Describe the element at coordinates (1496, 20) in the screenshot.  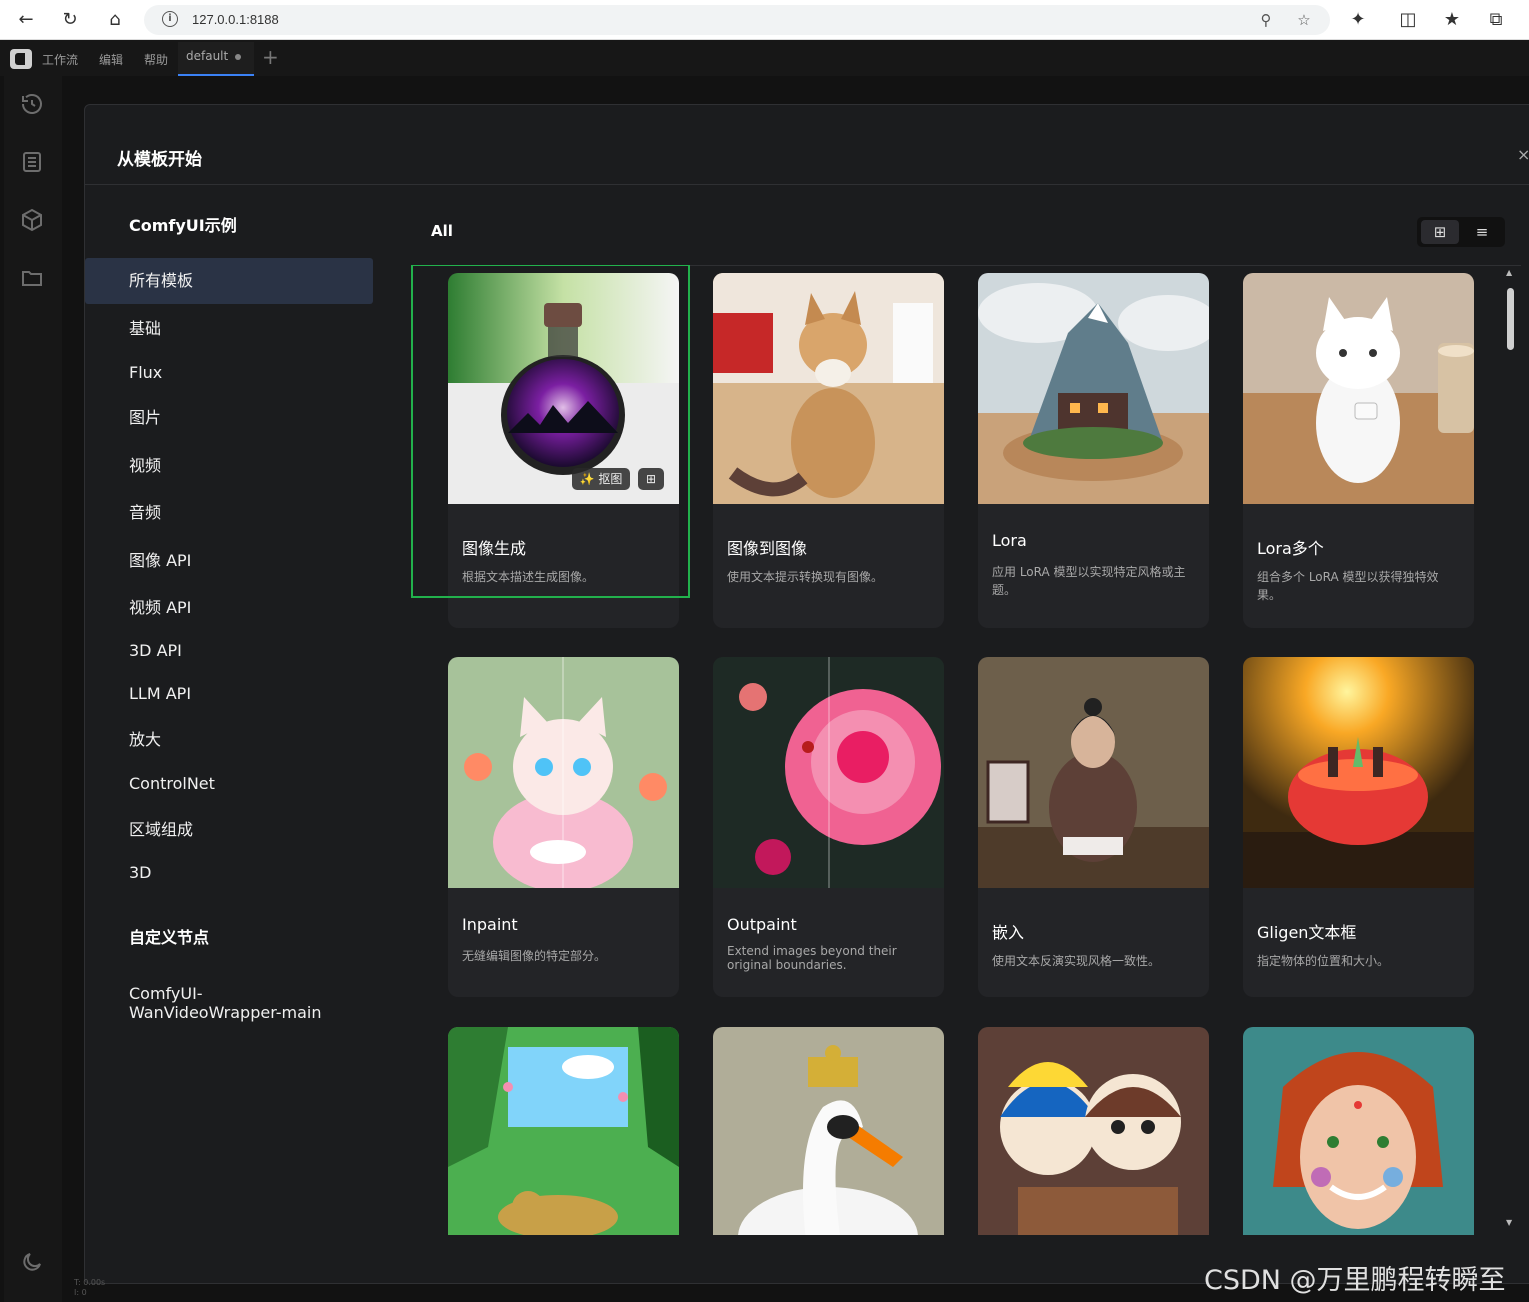
I see `collections-icon: ⧉` at that location.